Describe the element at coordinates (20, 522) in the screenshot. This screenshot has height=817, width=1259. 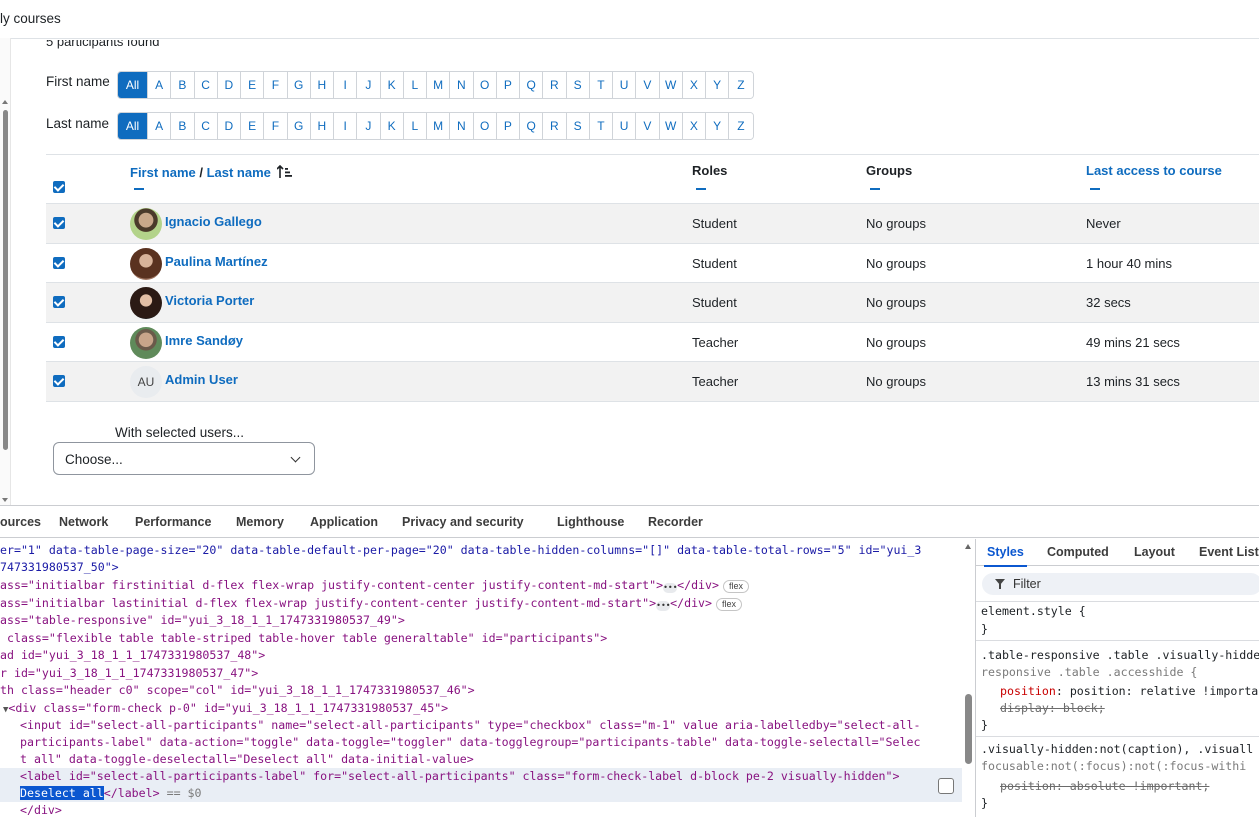
I see `tab-sources: ources` at that location.